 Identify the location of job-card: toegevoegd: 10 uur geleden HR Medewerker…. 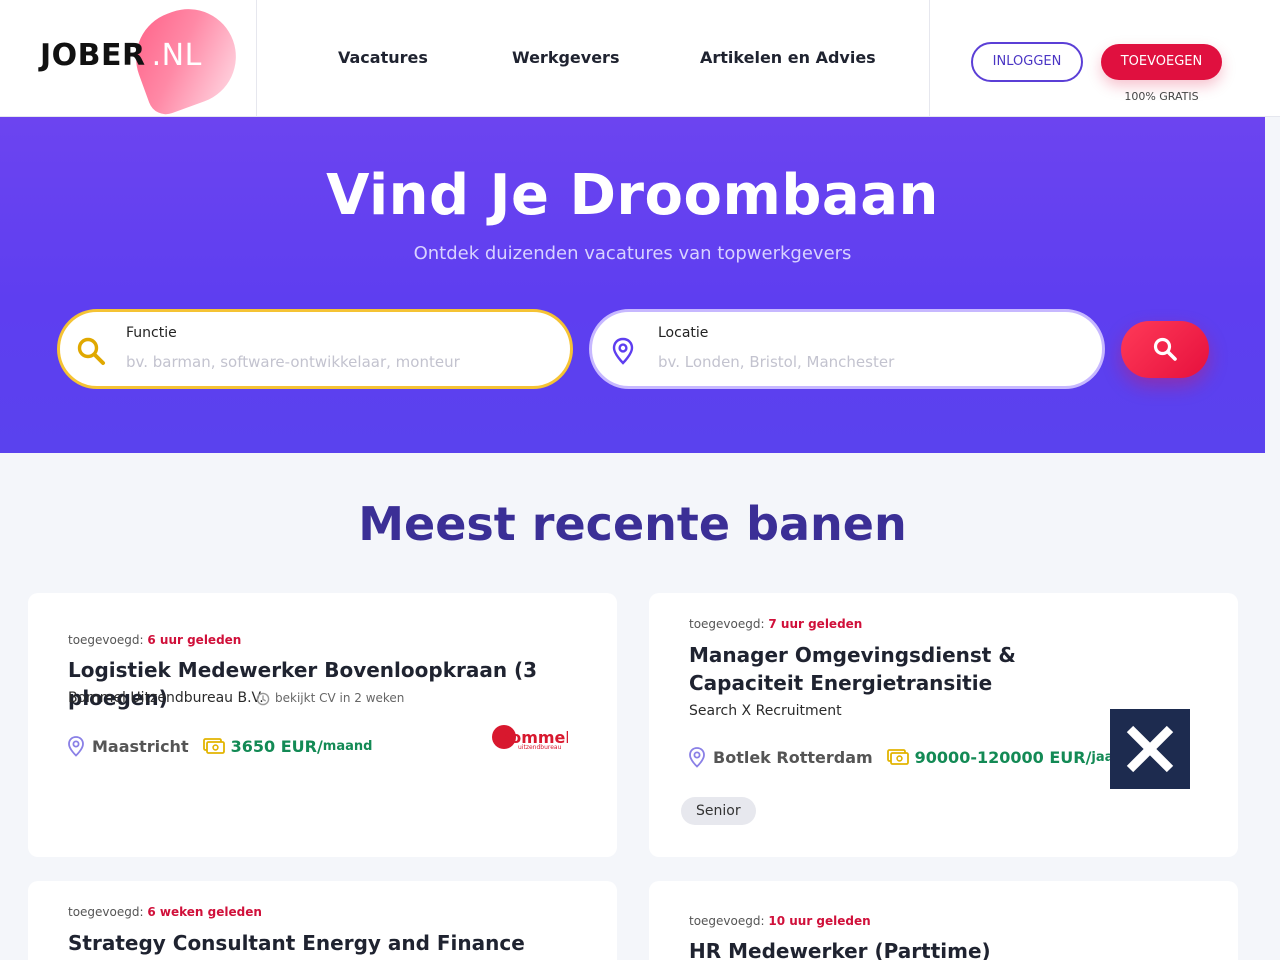
(943, 920).